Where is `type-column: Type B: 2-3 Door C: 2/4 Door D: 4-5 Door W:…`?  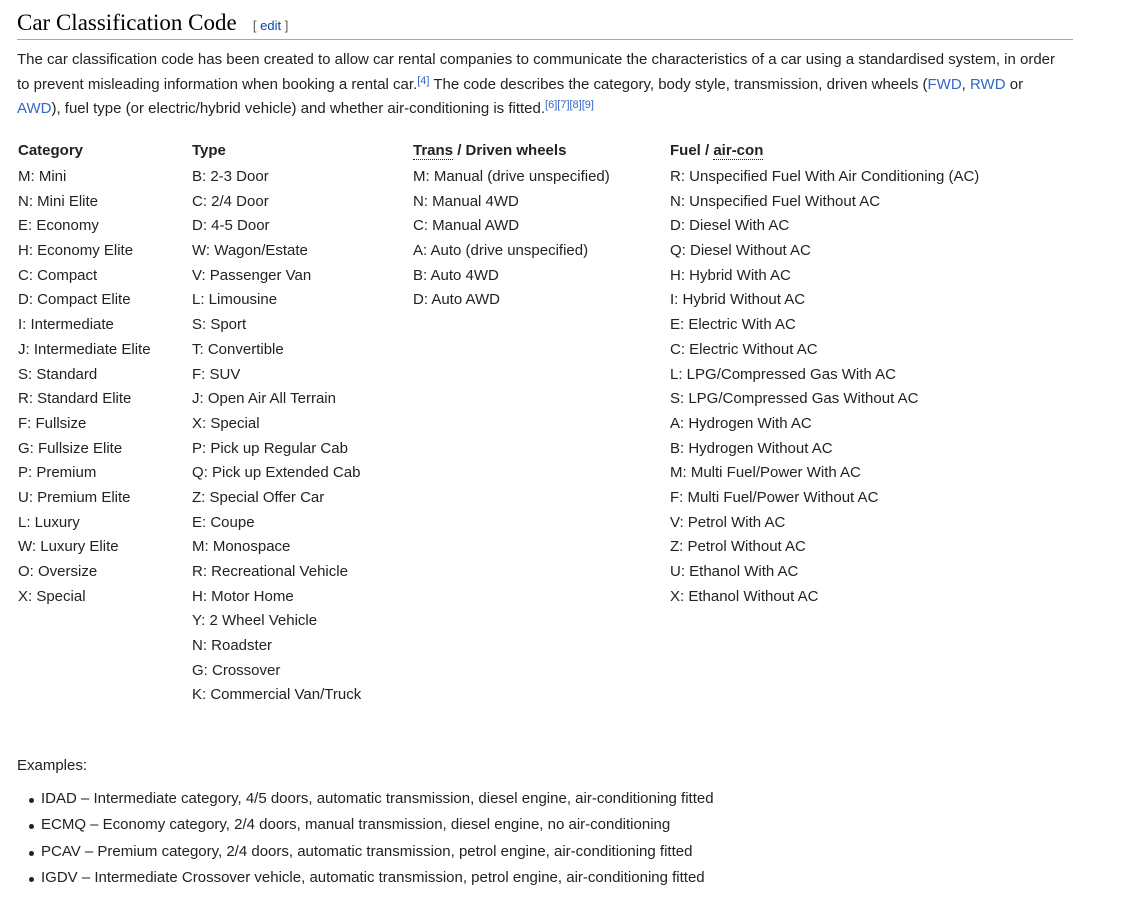 type-column: Type B: 2-3 Door C: 2/4 Door D: 4-5 Door W:… is located at coordinates (276, 424).